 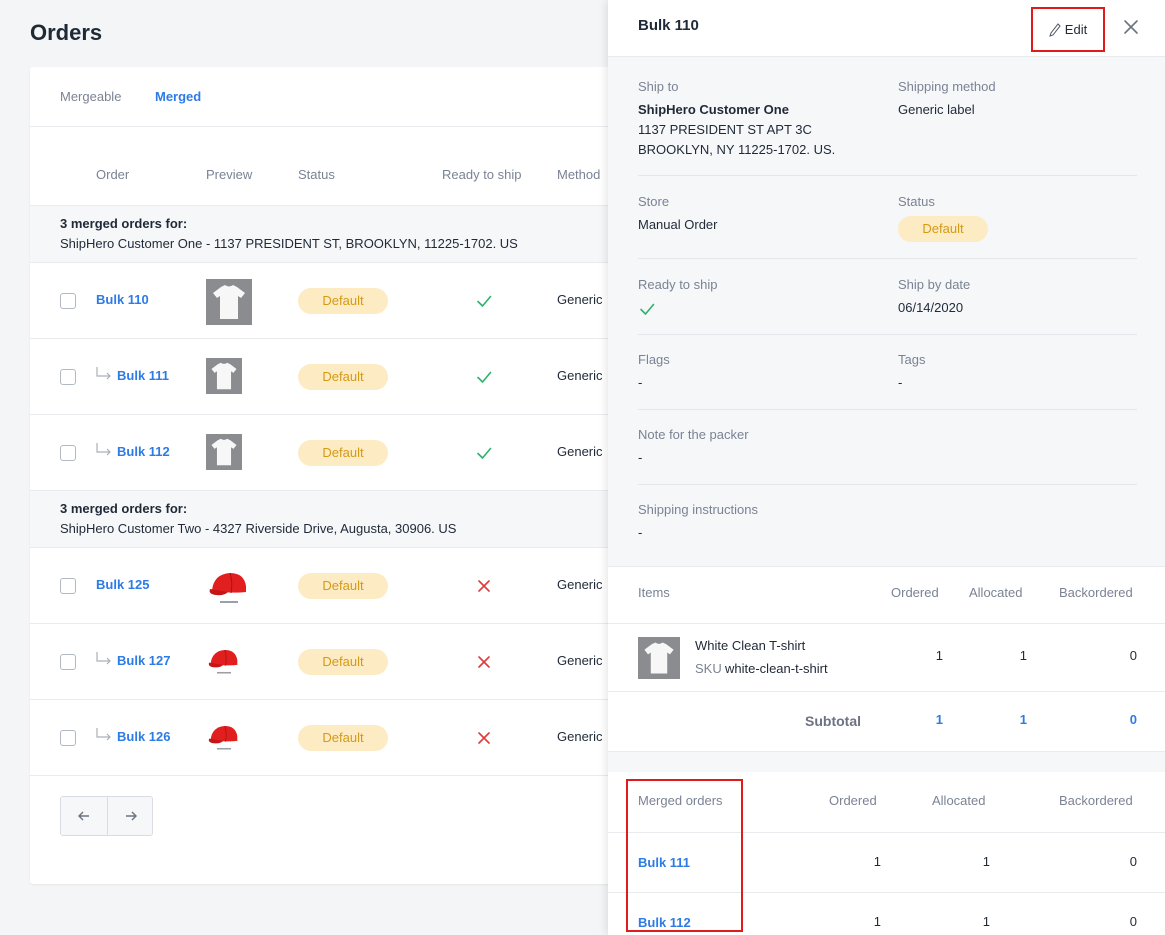 I want to click on pagination, so click(x=106, y=816).